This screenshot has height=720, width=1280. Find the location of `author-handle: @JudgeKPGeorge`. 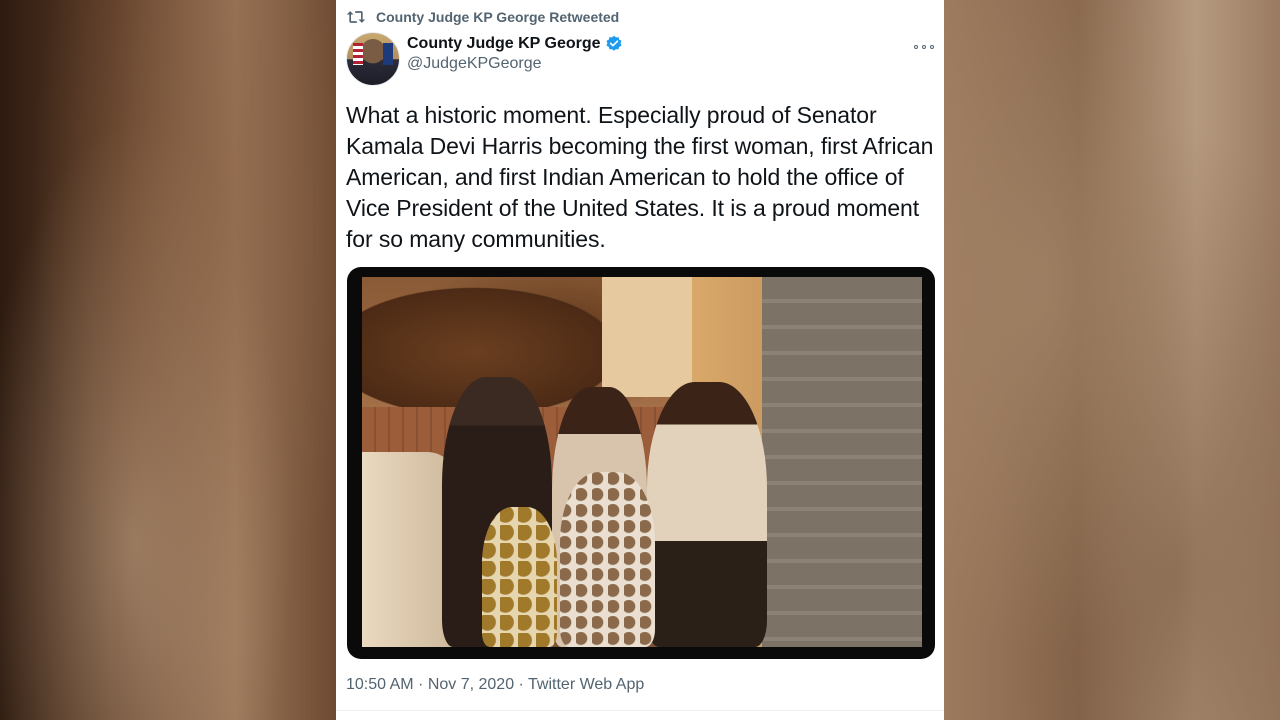

author-handle: @JudgeKPGeorge is located at coordinates (515, 64).